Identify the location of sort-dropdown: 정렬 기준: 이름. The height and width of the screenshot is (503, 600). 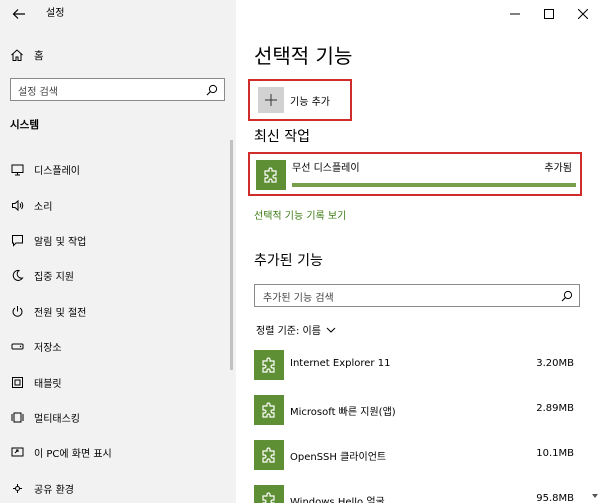
(296, 329).